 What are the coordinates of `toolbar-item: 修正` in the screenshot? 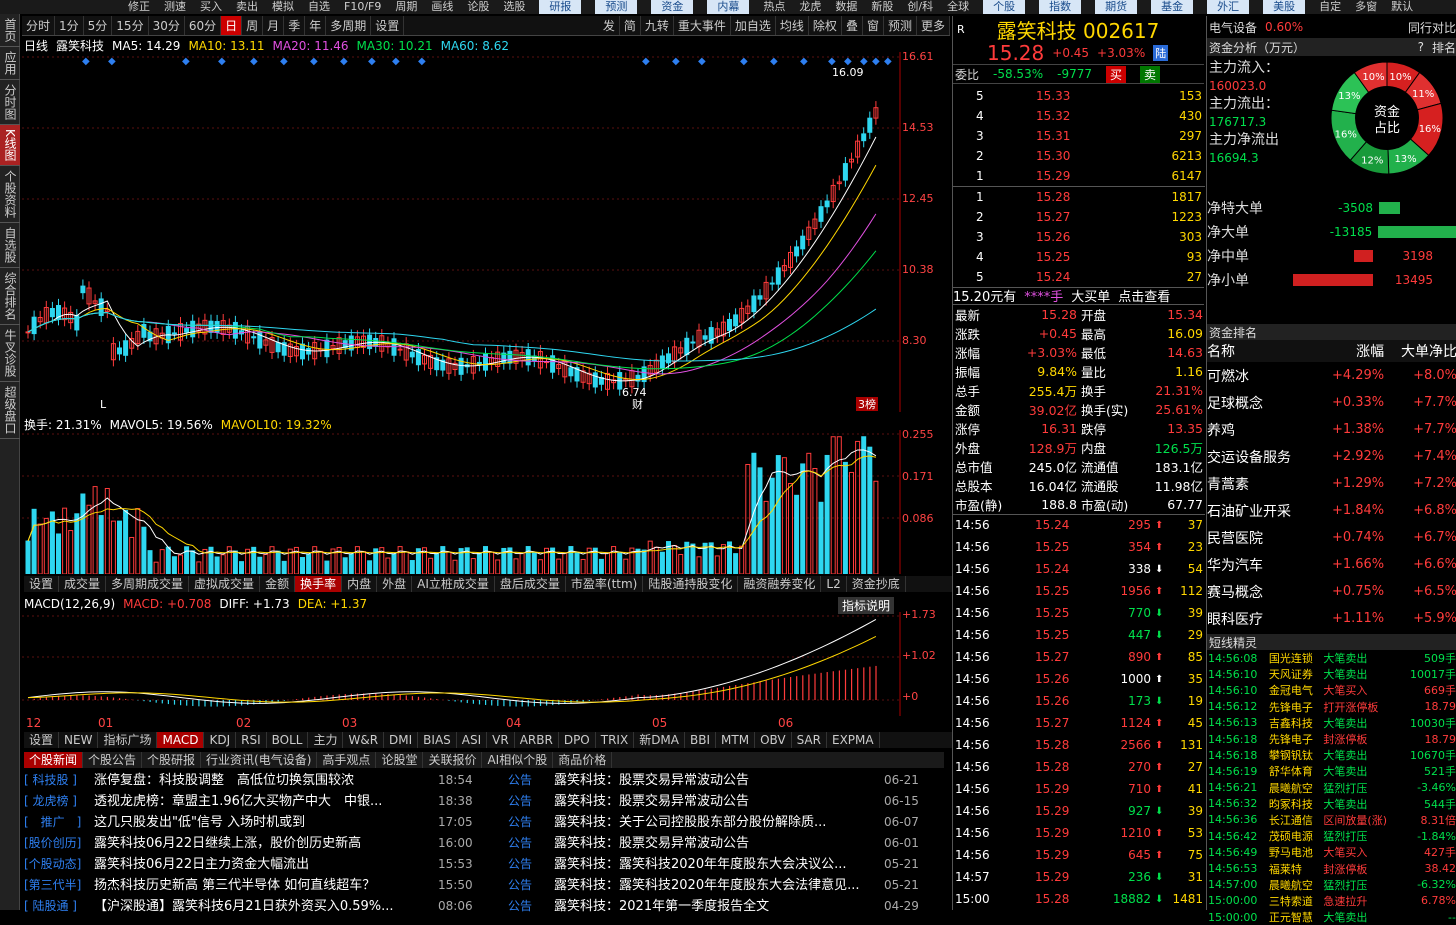 It's located at (139, 7).